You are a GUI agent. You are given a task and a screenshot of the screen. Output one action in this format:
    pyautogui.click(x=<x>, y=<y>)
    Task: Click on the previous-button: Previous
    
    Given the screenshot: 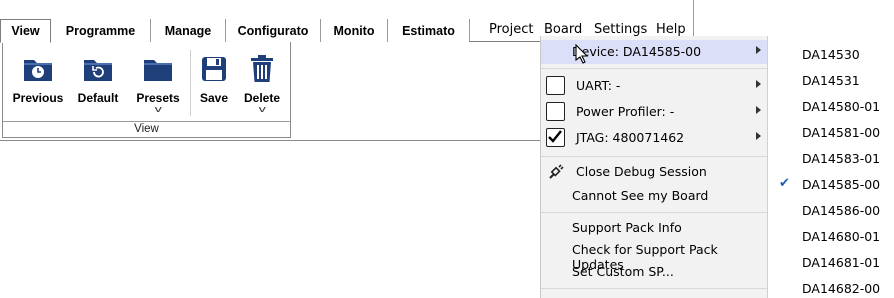 What is the action you would take?
    pyautogui.click(x=38, y=73)
    